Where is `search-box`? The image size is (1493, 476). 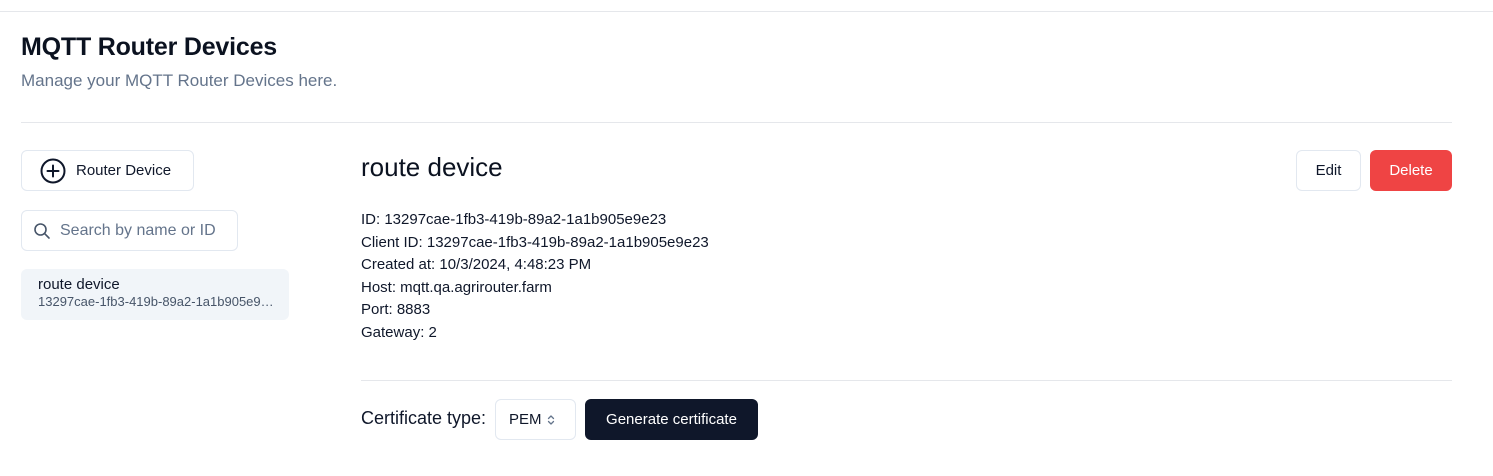
search-box is located at coordinates (129, 230).